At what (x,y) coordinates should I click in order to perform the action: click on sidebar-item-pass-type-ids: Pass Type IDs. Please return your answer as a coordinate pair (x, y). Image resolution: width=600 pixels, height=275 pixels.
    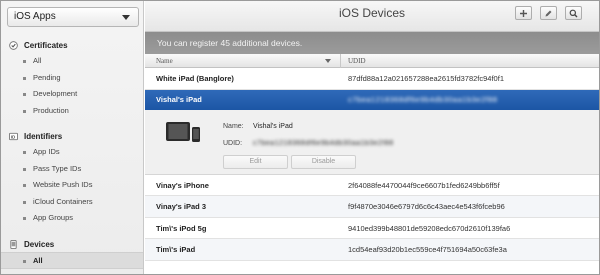
    Looking at the image, I should click on (72, 169).